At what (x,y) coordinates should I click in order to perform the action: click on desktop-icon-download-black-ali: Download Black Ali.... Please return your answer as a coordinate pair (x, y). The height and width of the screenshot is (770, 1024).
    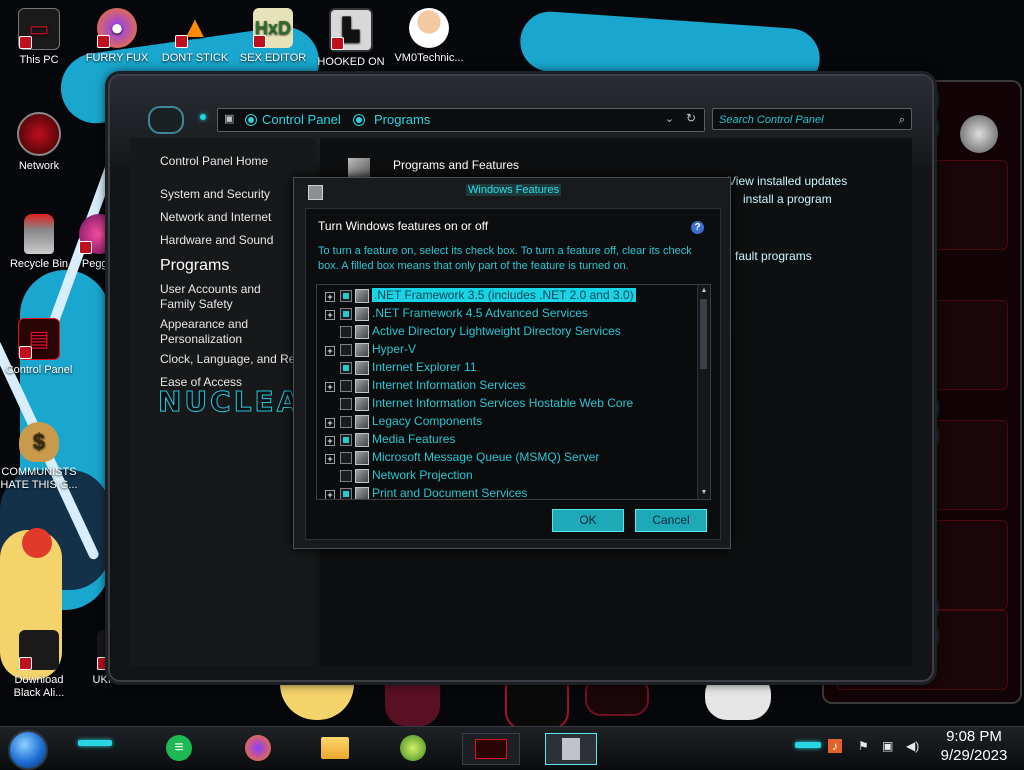
    Looking at the image, I should click on (39, 665).